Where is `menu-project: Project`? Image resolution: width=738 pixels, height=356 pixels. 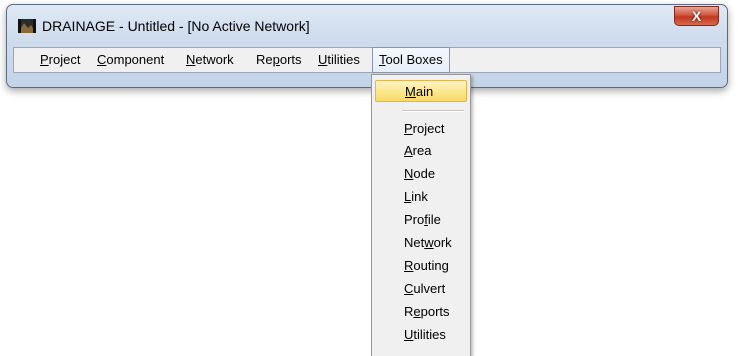 menu-project: Project is located at coordinates (60, 60).